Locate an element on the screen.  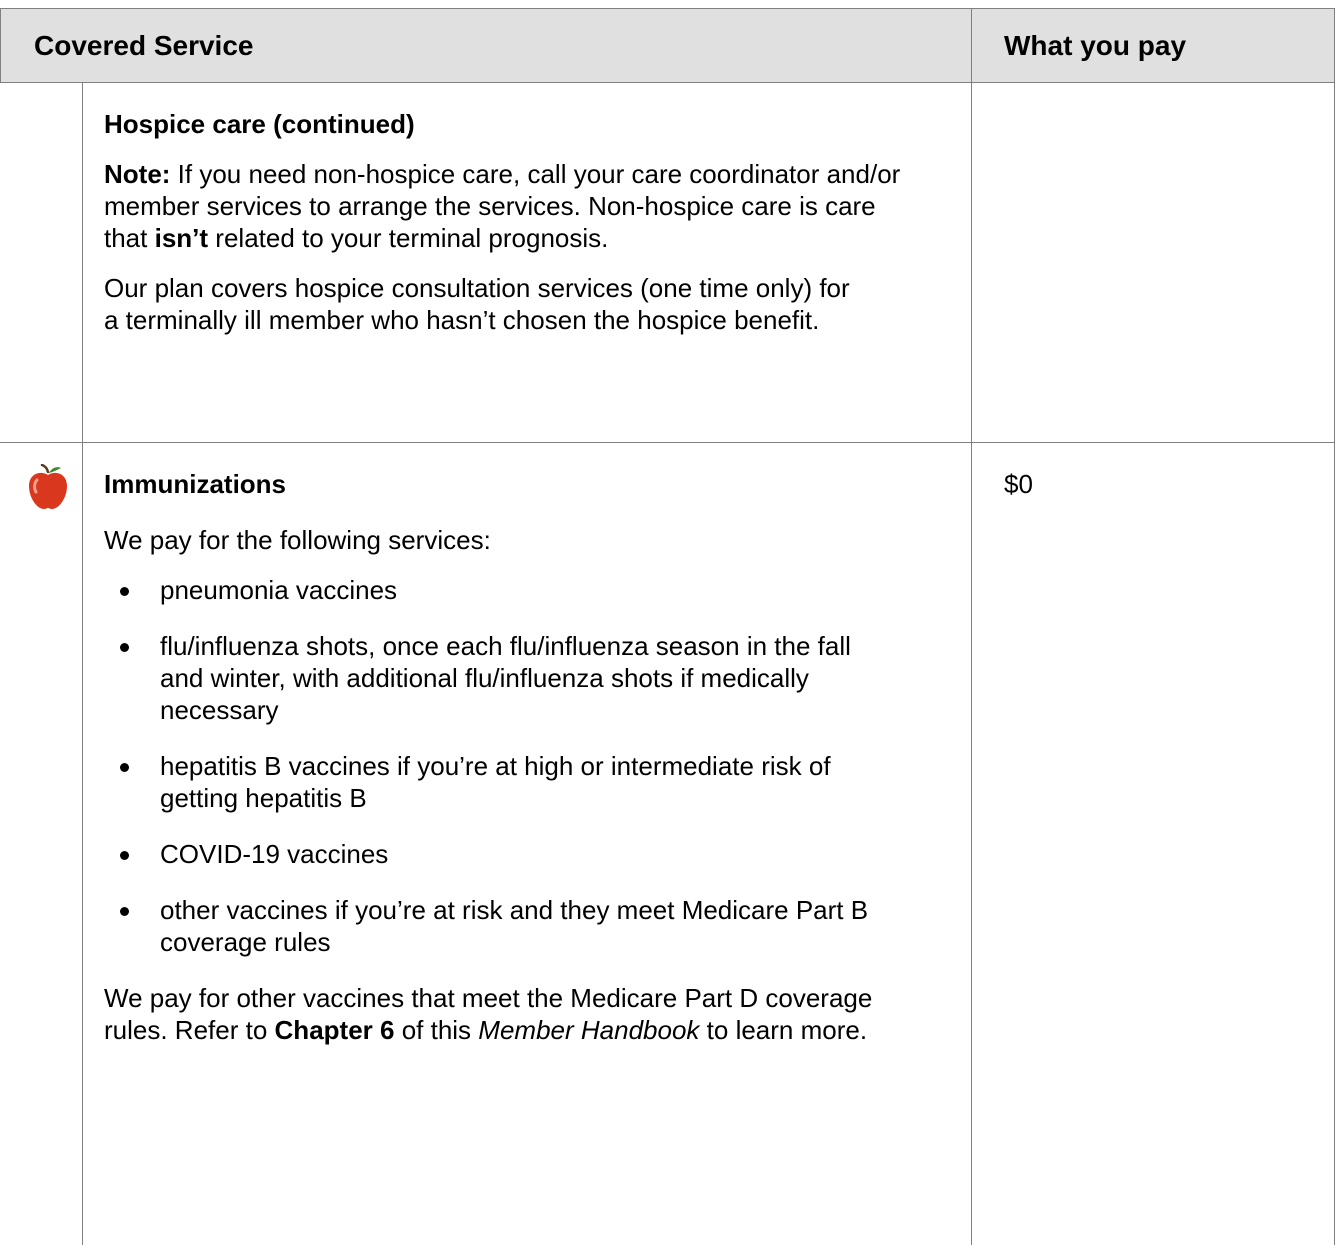
note-label: Note: is located at coordinates (137, 174).